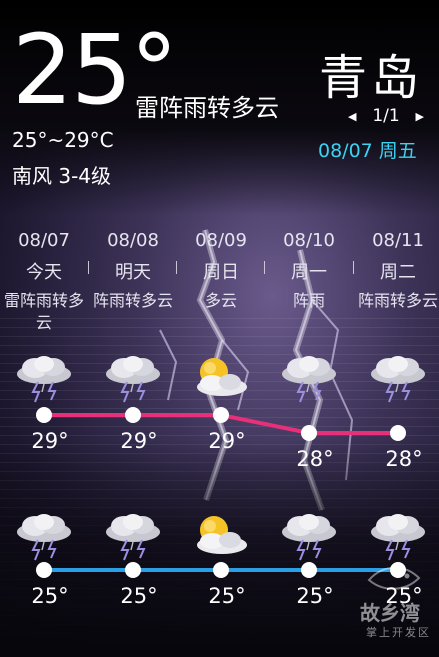  Describe the element at coordinates (398, 632) in the screenshot. I see `watermark-subtitle: 掌上开发区` at that location.